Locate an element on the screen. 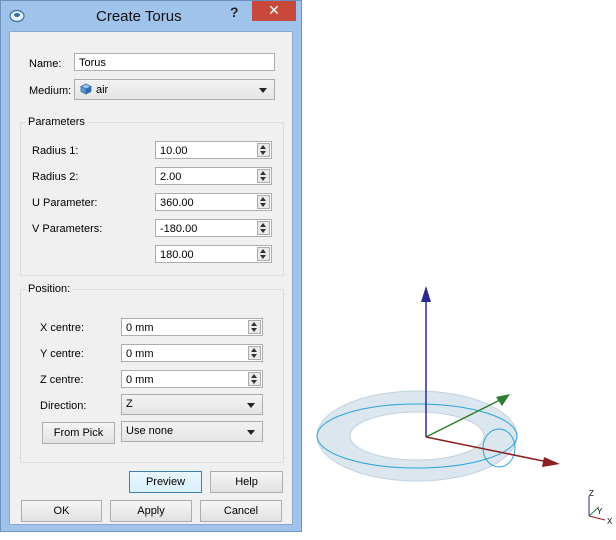 The image size is (616, 540). axis-triad: Z Y X is located at coordinates (600, 507).